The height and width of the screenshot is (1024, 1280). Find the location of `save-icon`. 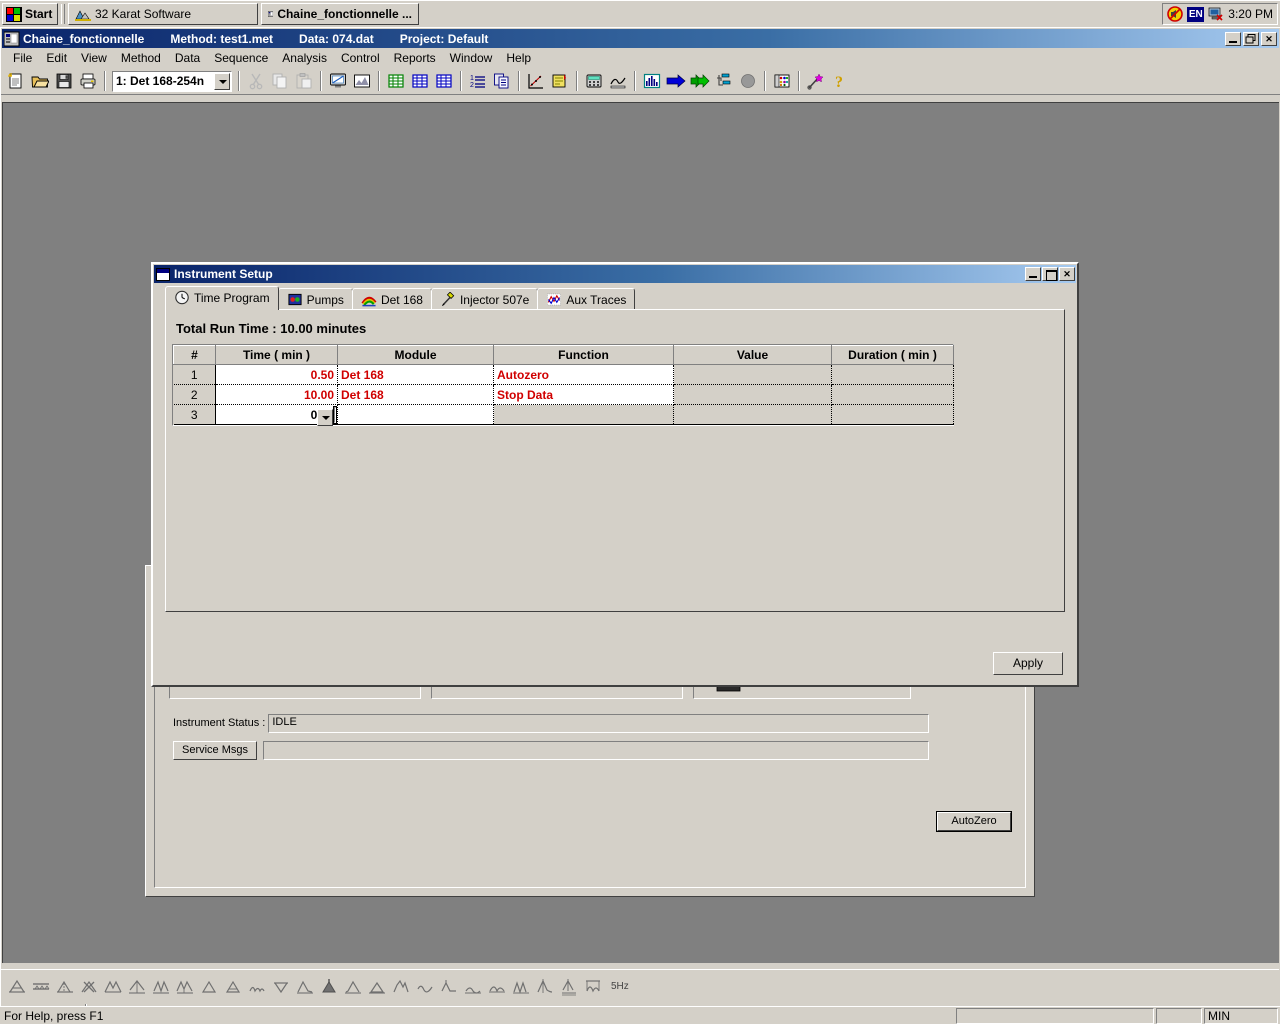

save-icon is located at coordinates (64, 81).